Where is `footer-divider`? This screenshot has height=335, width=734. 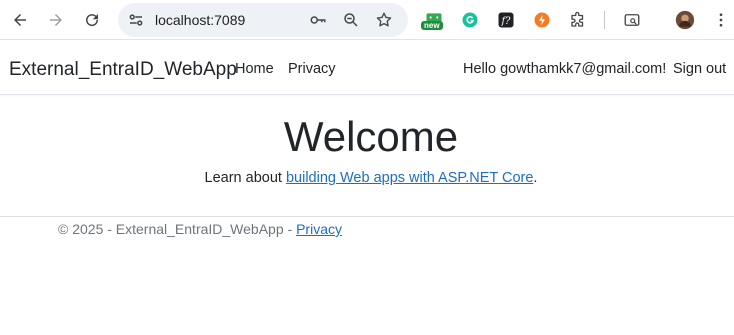
footer-divider is located at coordinates (367, 216).